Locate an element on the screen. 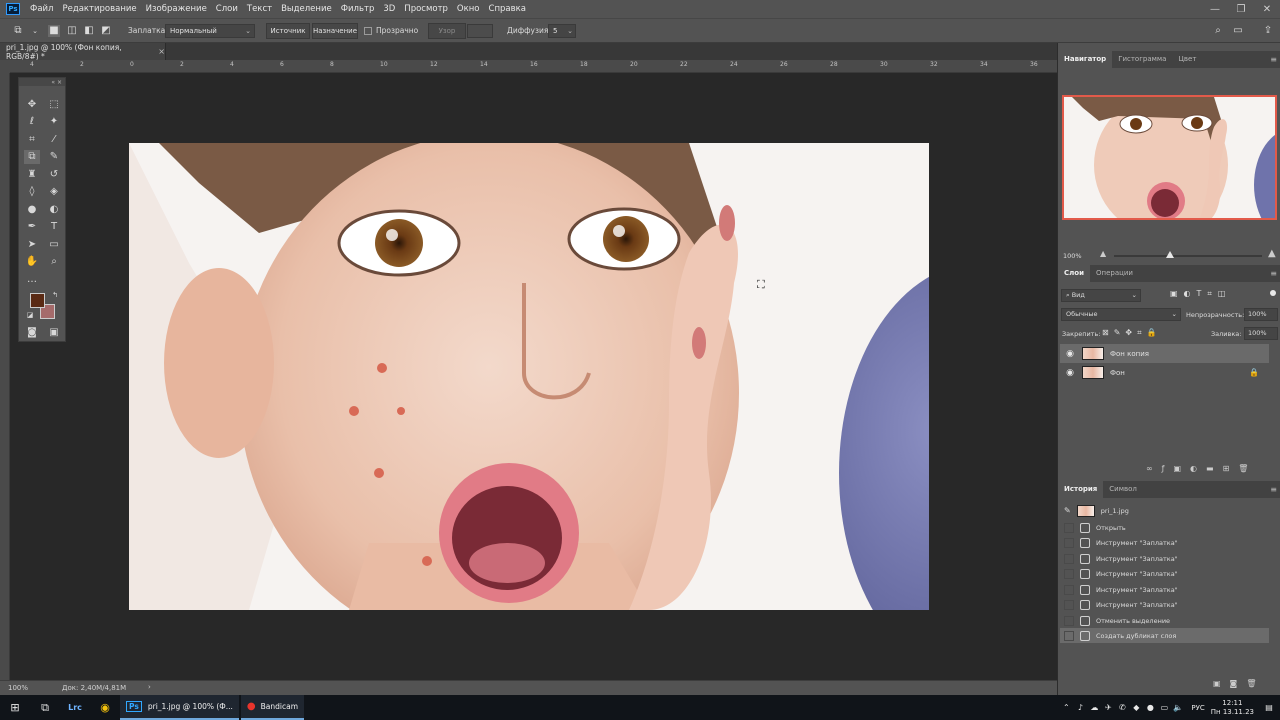 This screenshot has height=720, width=1280. menu-type: Текст is located at coordinates (259, 9).